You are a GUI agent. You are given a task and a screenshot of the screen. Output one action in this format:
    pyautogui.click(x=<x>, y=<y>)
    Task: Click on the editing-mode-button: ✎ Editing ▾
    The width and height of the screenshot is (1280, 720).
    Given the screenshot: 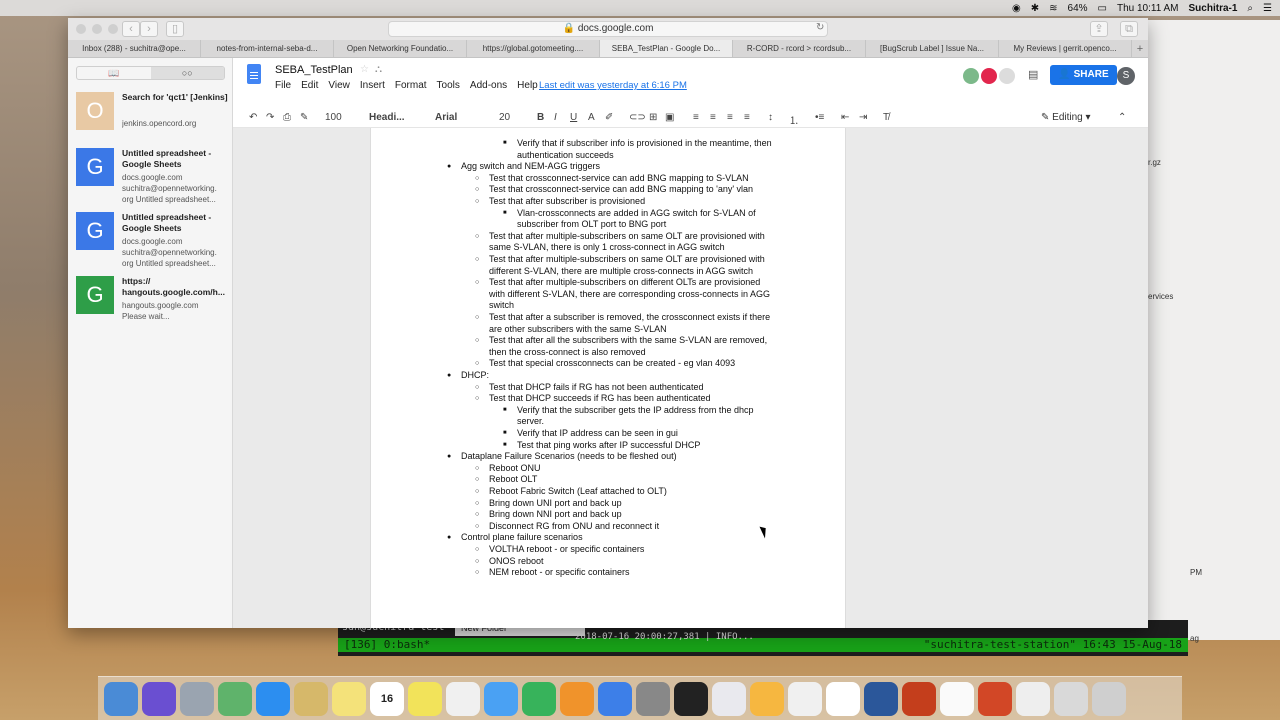 What is the action you would take?
    pyautogui.click(x=1066, y=117)
    